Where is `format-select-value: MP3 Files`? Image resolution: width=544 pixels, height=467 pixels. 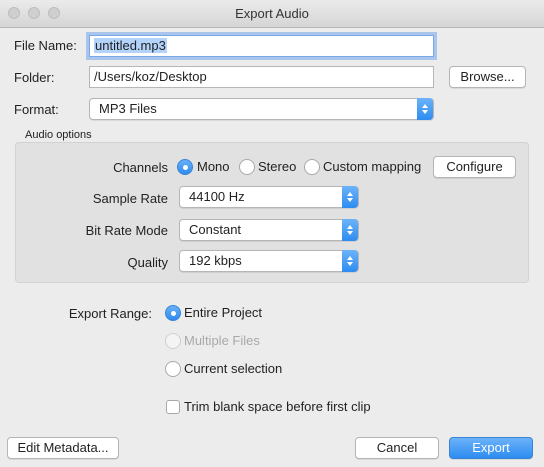 format-select-value: MP3 Files is located at coordinates (128, 108).